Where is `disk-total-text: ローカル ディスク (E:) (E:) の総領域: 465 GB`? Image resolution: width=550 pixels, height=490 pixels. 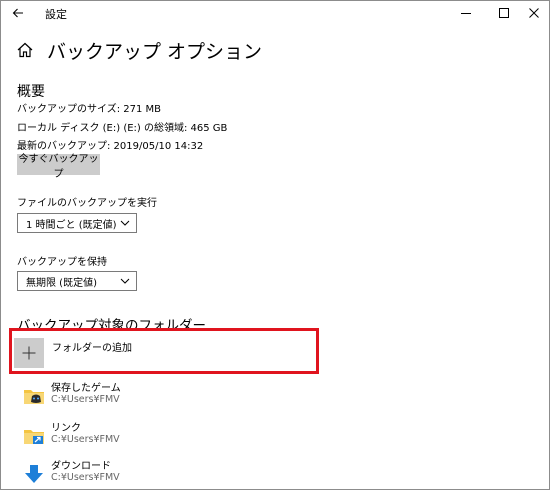 disk-total-text: ローカル ディスク (E:) (E:) の総領域: 465 GB is located at coordinates (122, 128).